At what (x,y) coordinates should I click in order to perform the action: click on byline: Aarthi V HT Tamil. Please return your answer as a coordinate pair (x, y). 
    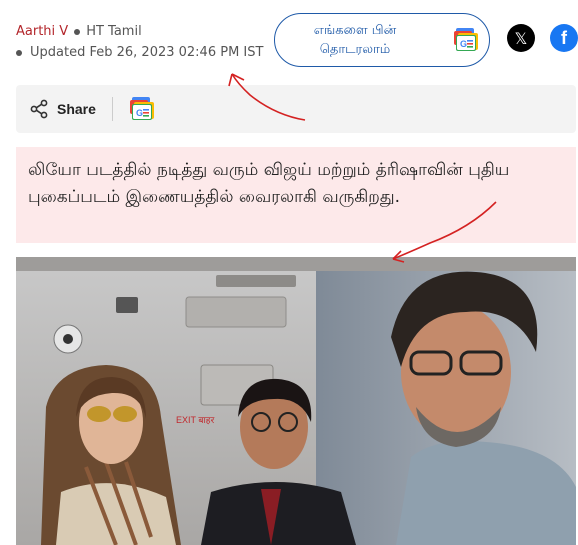
    Looking at the image, I should click on (79, 31).